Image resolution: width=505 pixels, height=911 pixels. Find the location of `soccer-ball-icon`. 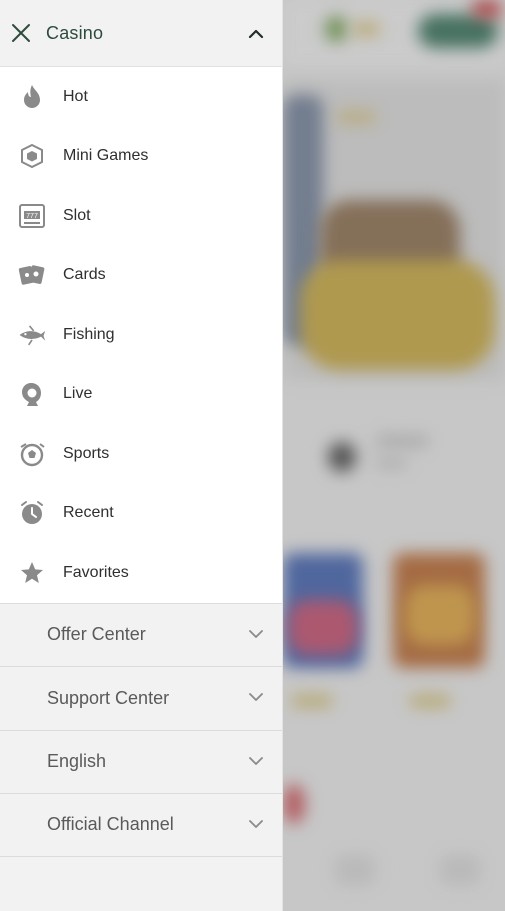

soccer-ball-icon is located at coordinates (32, 454).